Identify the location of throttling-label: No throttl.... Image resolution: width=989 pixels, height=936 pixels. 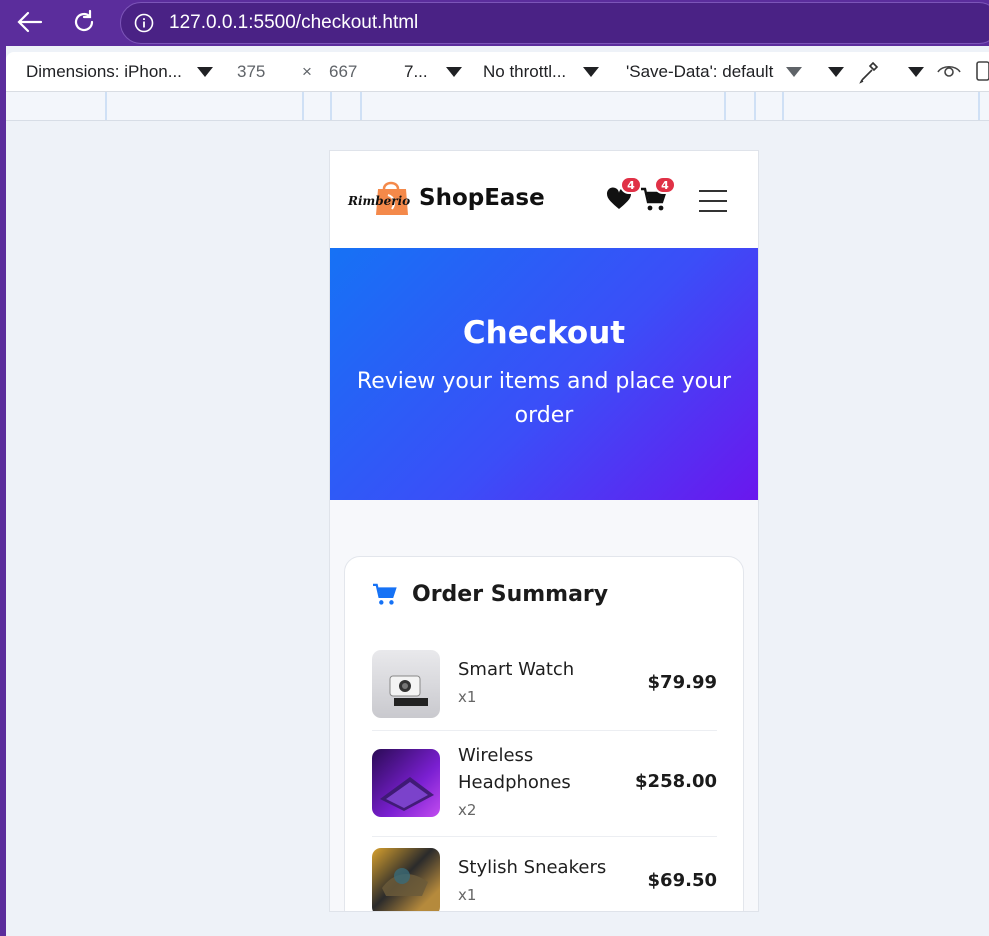
(525, 71).